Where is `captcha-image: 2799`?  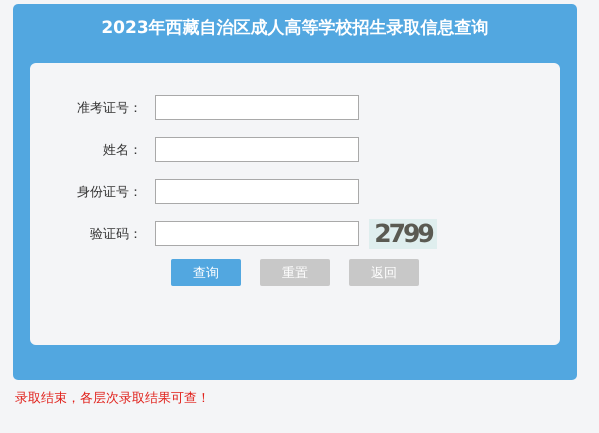
captcha-image: 2799 is located at coordinates (403, 233).